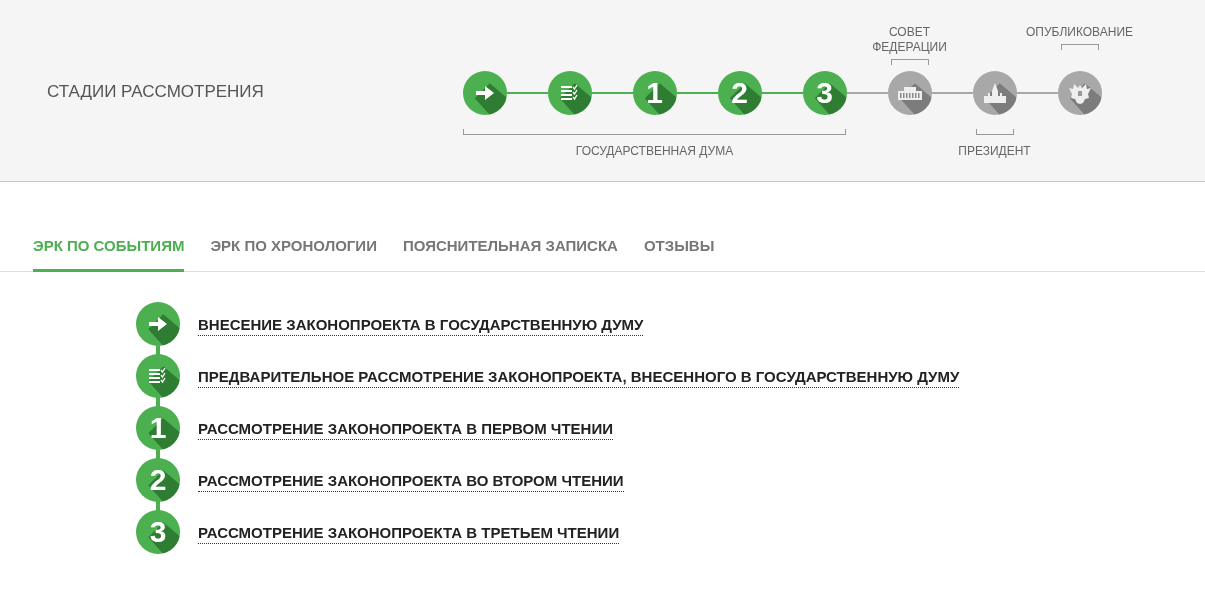 The width and height of the screenshot is (1205, 607). Describe the element at coordinates (1079, 32) in the screenshot. I see `stage-group-label: ОПУБЛИКОВАНИЕ` at that location.